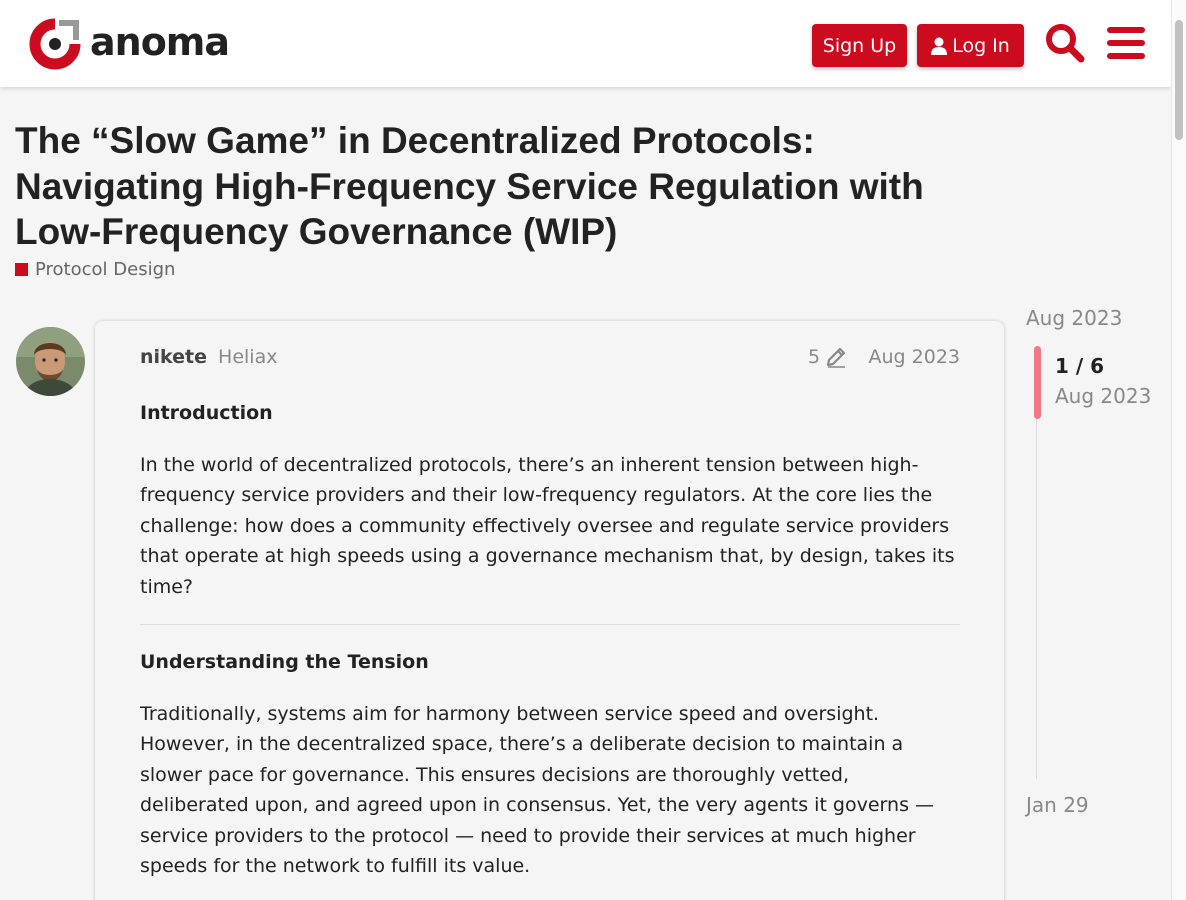 The image size is (1186, 900). What do you see at coordinates (1178, 450) in the screenshot?
I see `page-scrollbar` at bounding box center [1178, 450].